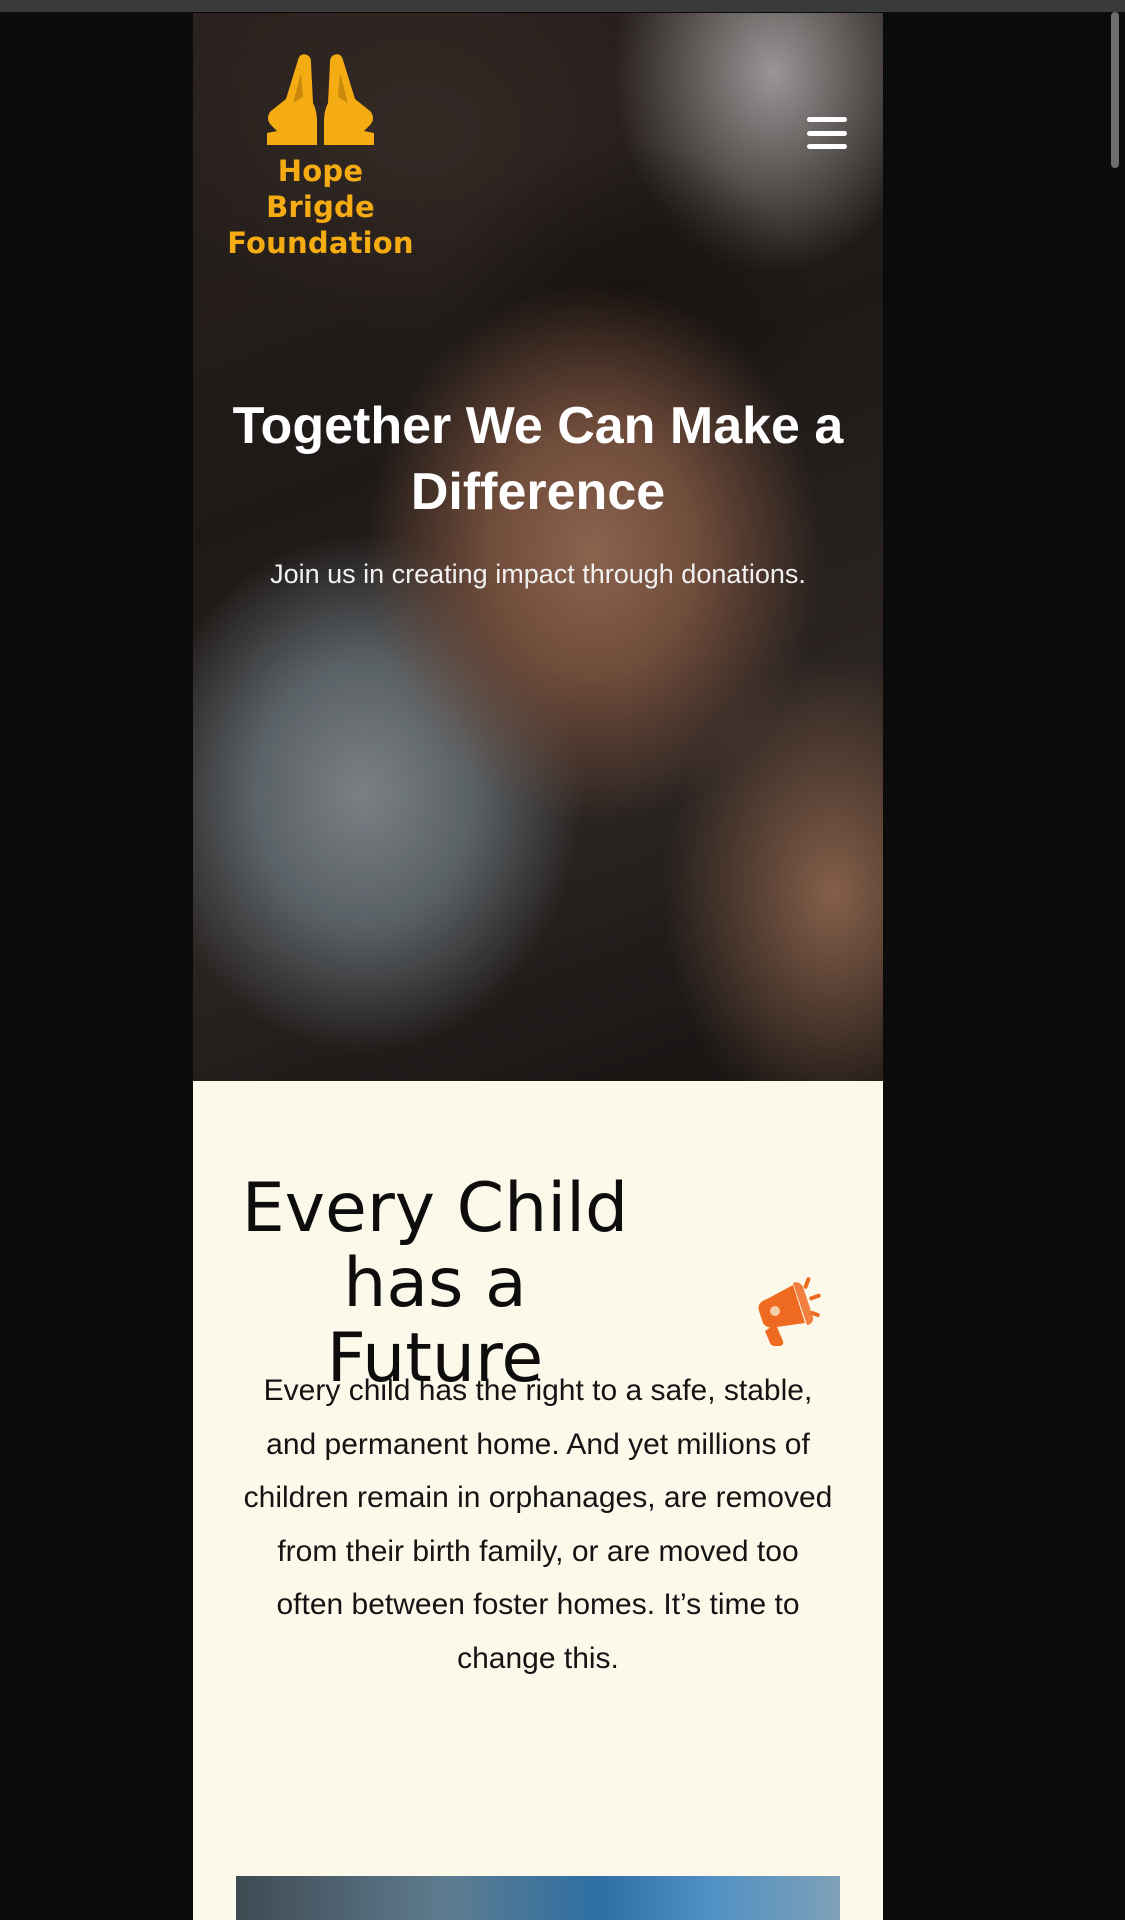 The width and height of the screenshot is (1125, 1920). What do you see at coordinates (562, 6) in the screenshot?
I see `window-top-bar` at bounding box center [562, 6].